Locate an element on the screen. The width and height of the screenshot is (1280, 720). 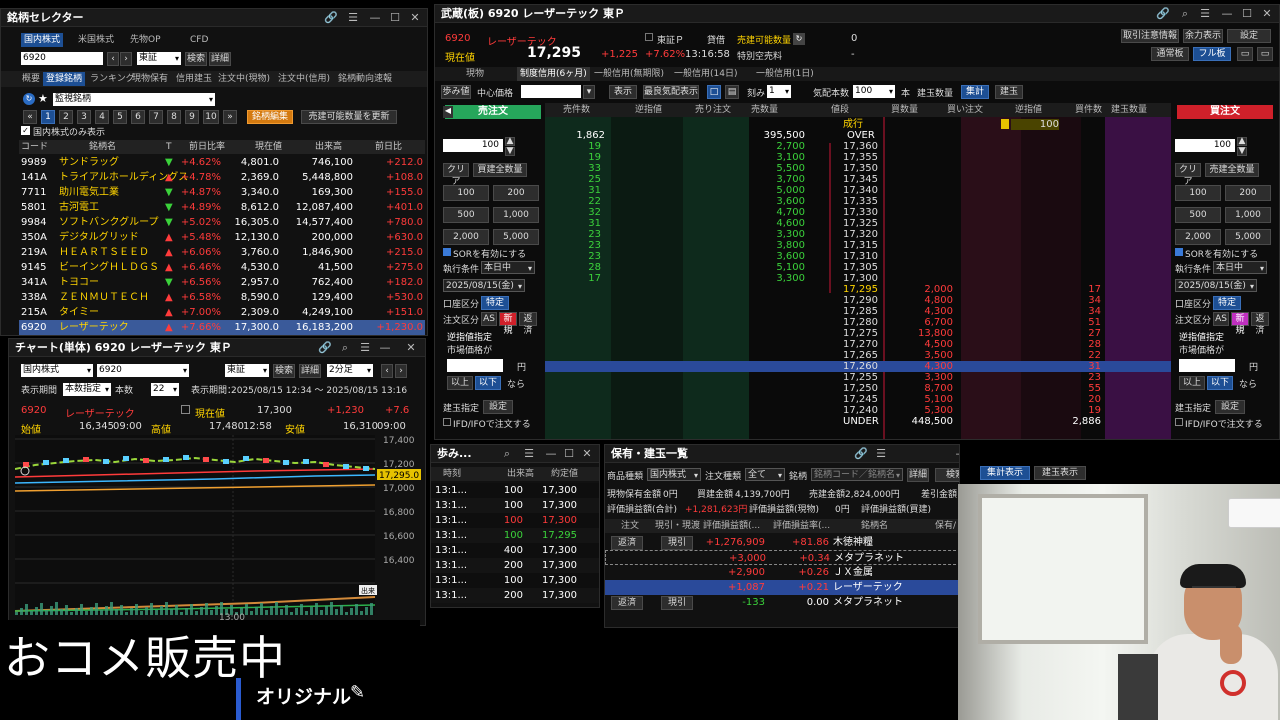
show-button: 表示 is located at coordinates (623, 92).